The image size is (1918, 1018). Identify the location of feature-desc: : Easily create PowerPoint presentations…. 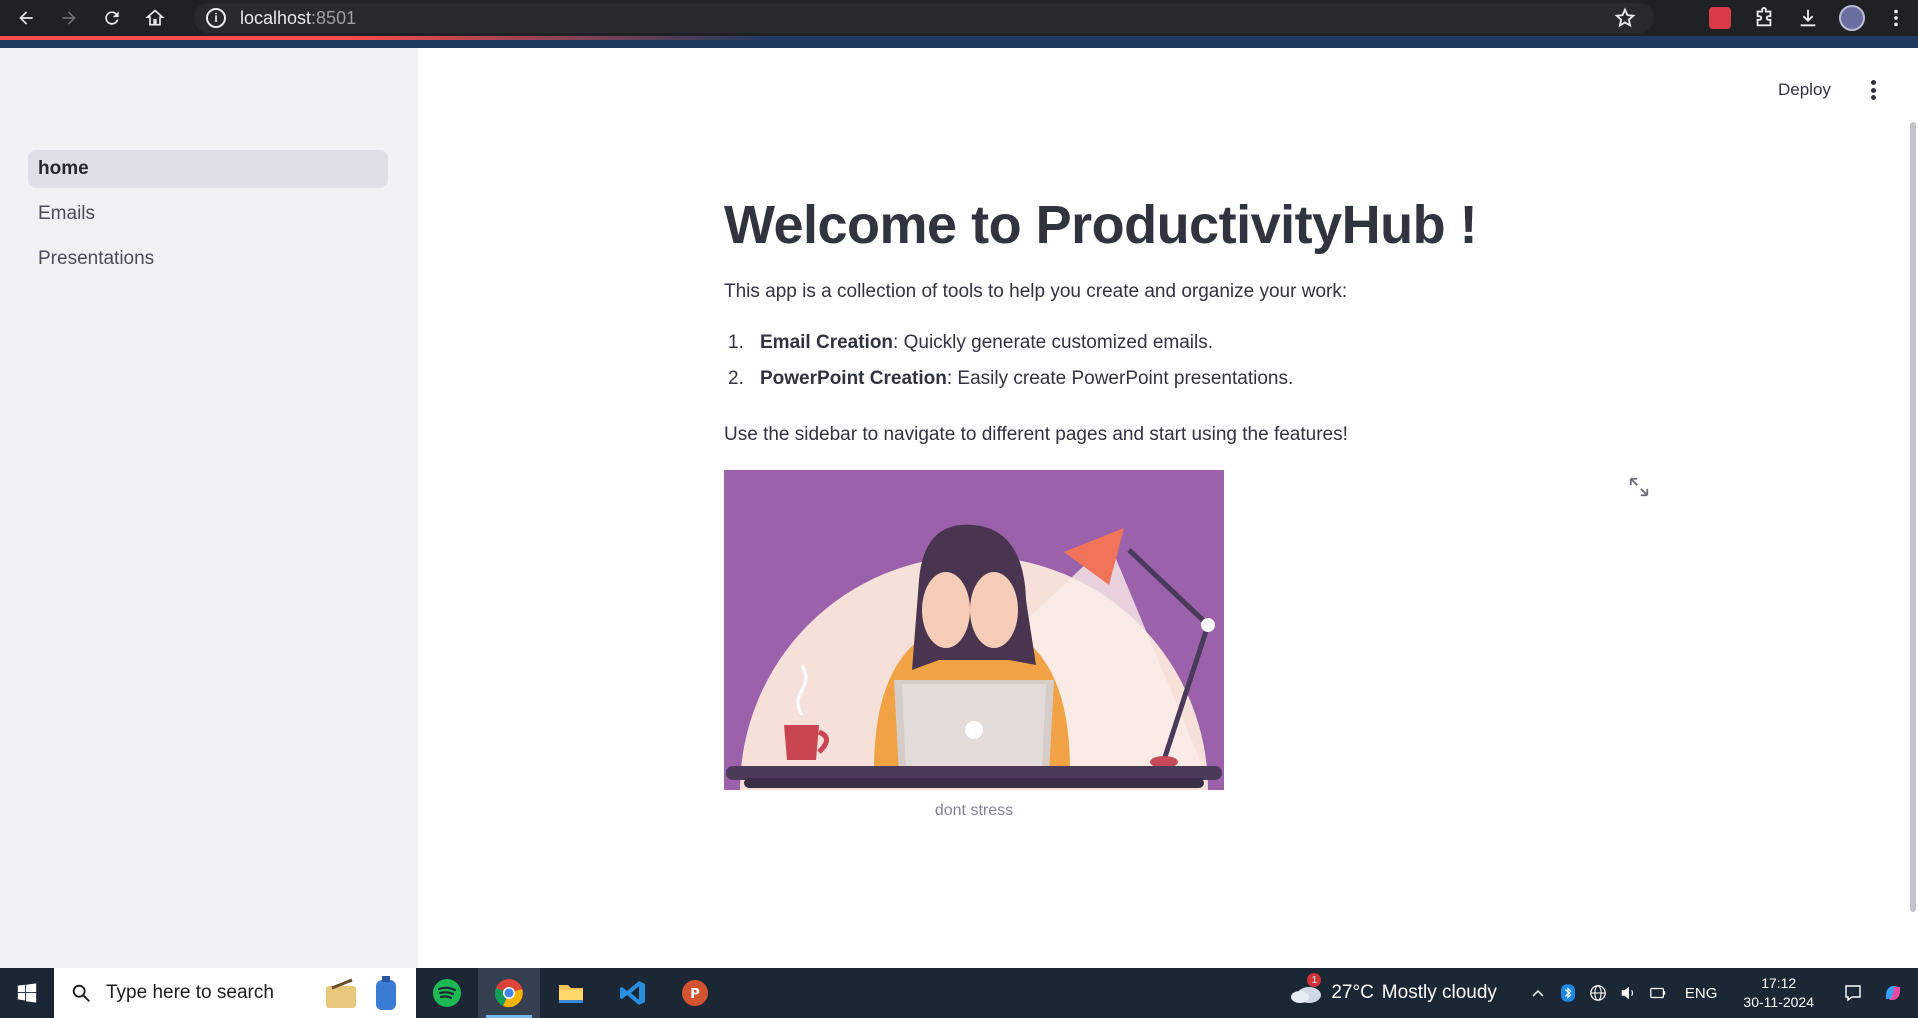
(1120, 378).